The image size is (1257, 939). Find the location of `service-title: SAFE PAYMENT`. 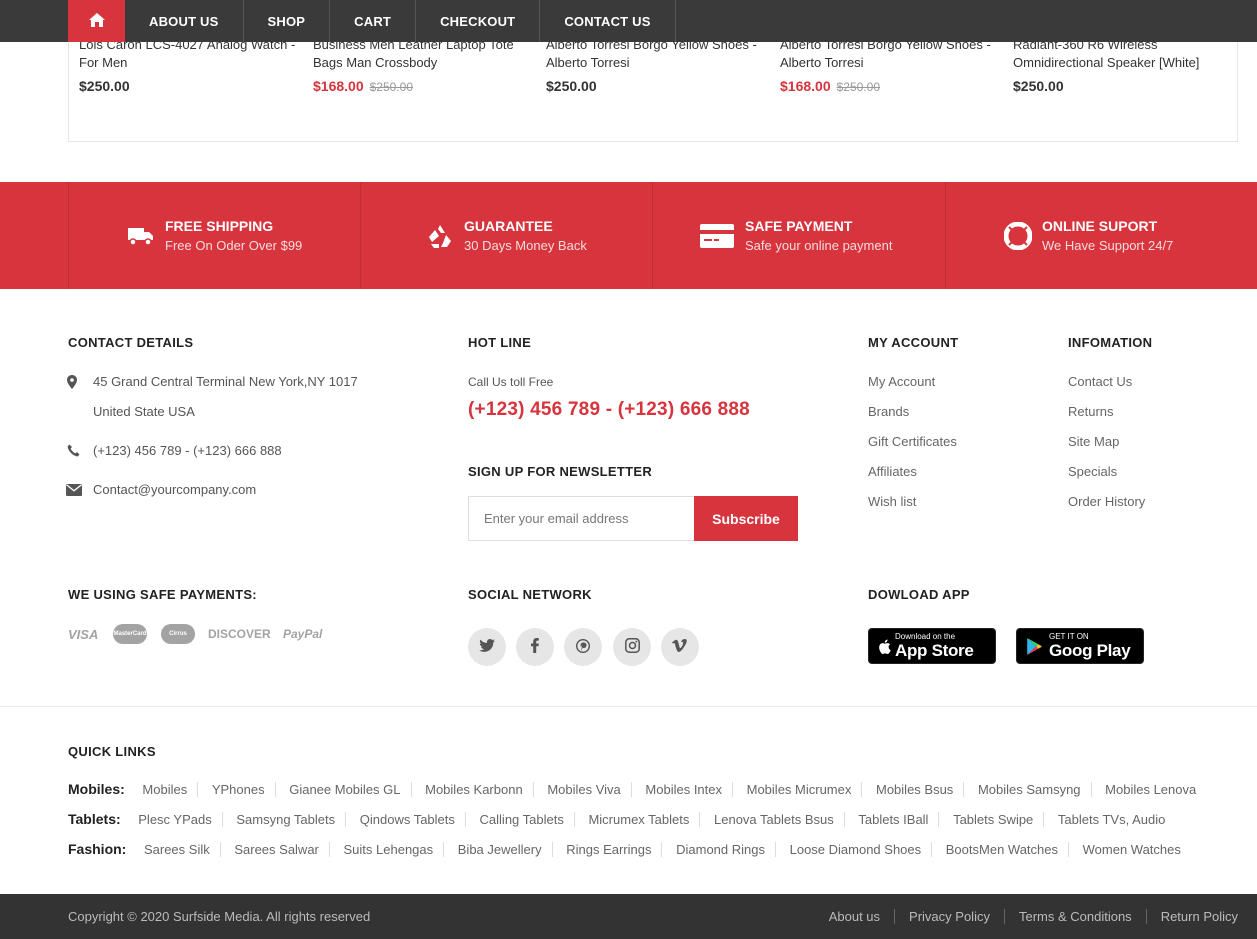

service-title: SAFE PAYMENT is located at coordinates (799, 226).